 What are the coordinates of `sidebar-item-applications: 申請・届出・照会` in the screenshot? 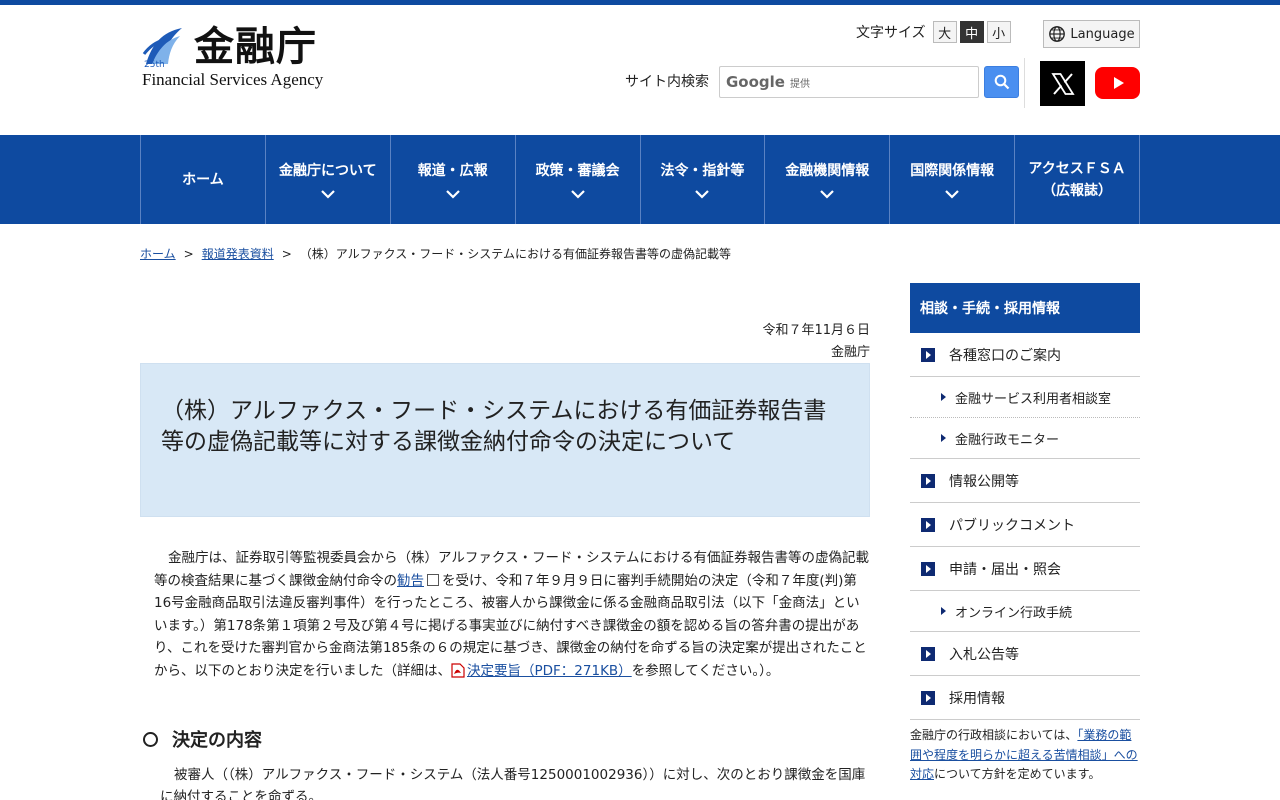 It's located at (1025, 569).